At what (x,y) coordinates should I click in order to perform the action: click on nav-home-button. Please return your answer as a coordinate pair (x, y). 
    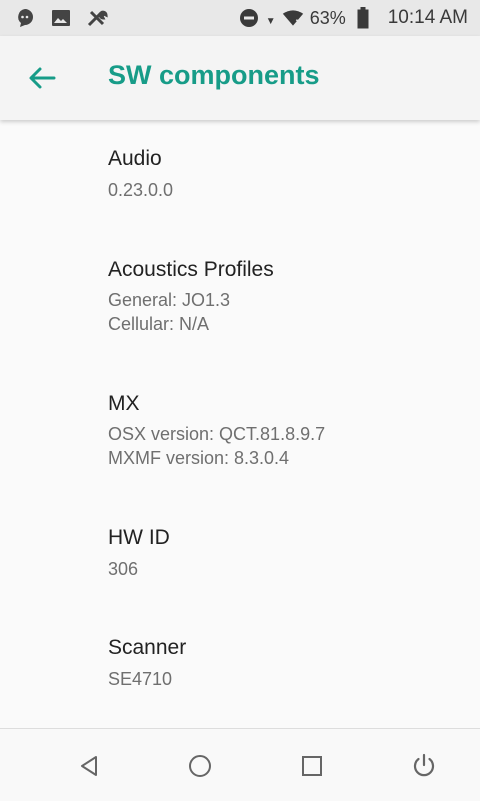
    Looking at the image, I should click on (200, 766).